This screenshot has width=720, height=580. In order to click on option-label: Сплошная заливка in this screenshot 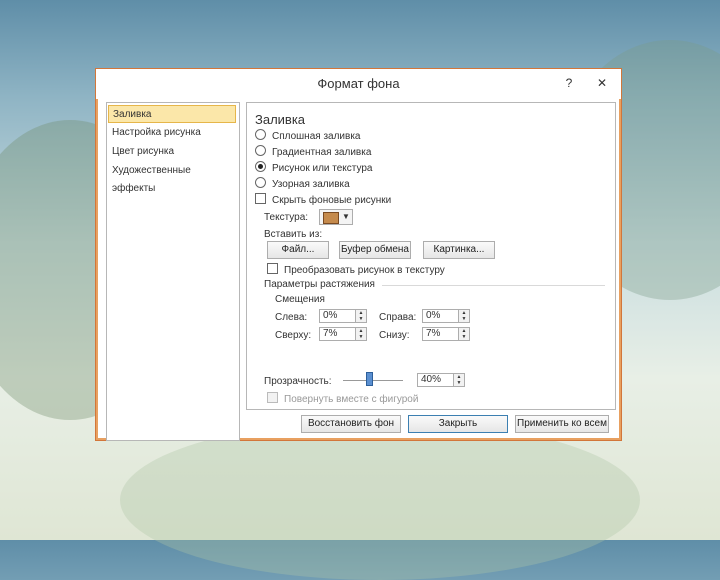, I will do `click(316, 136)`.